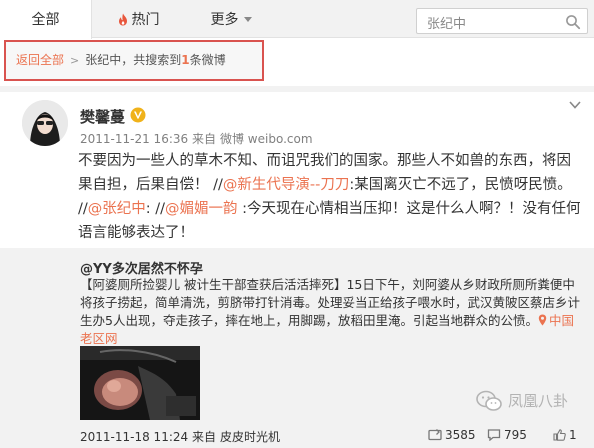  I want to click on mention-link: @新生代导演--刀刀, so click(286, 185).